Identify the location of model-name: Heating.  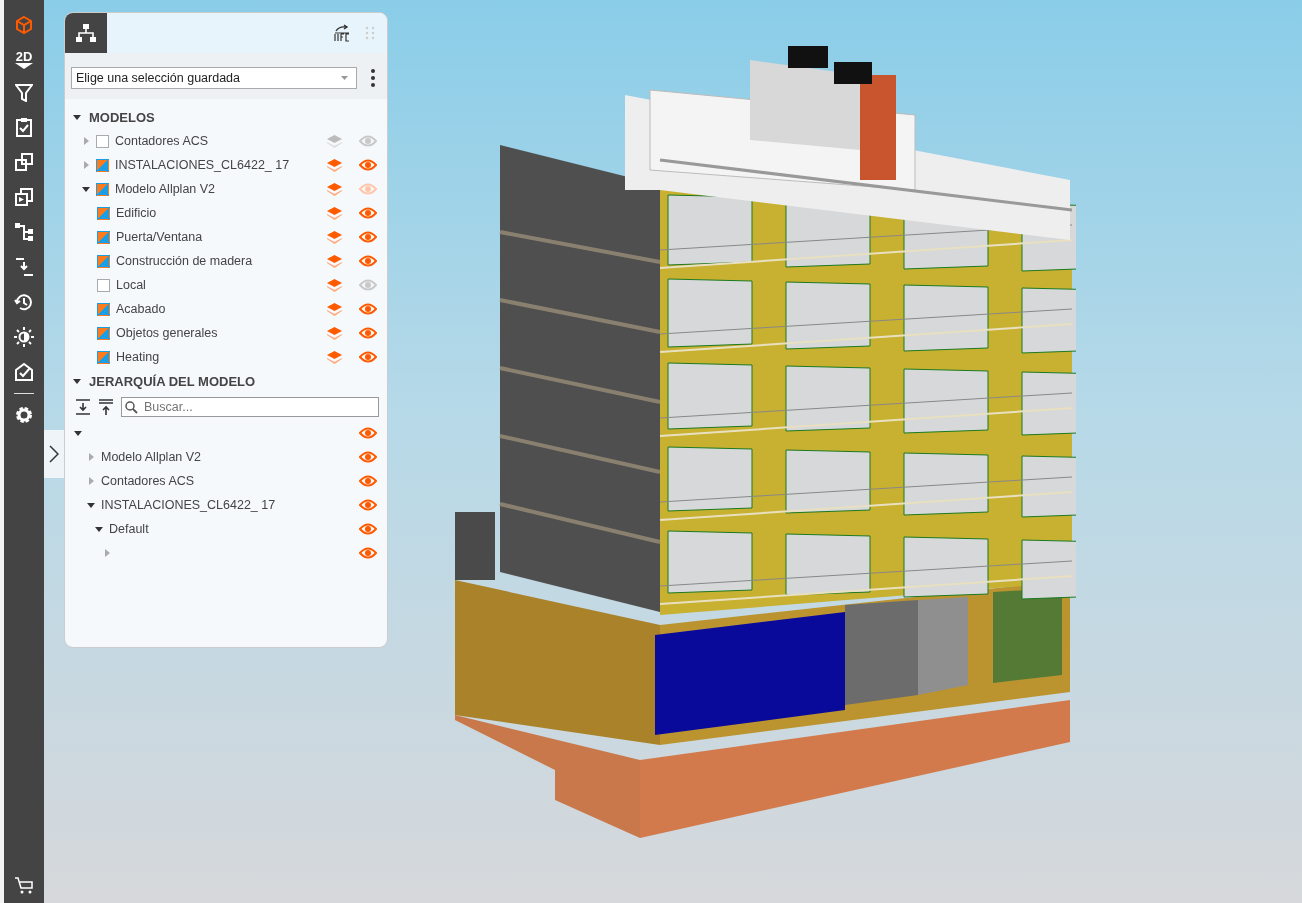
(218, 357).